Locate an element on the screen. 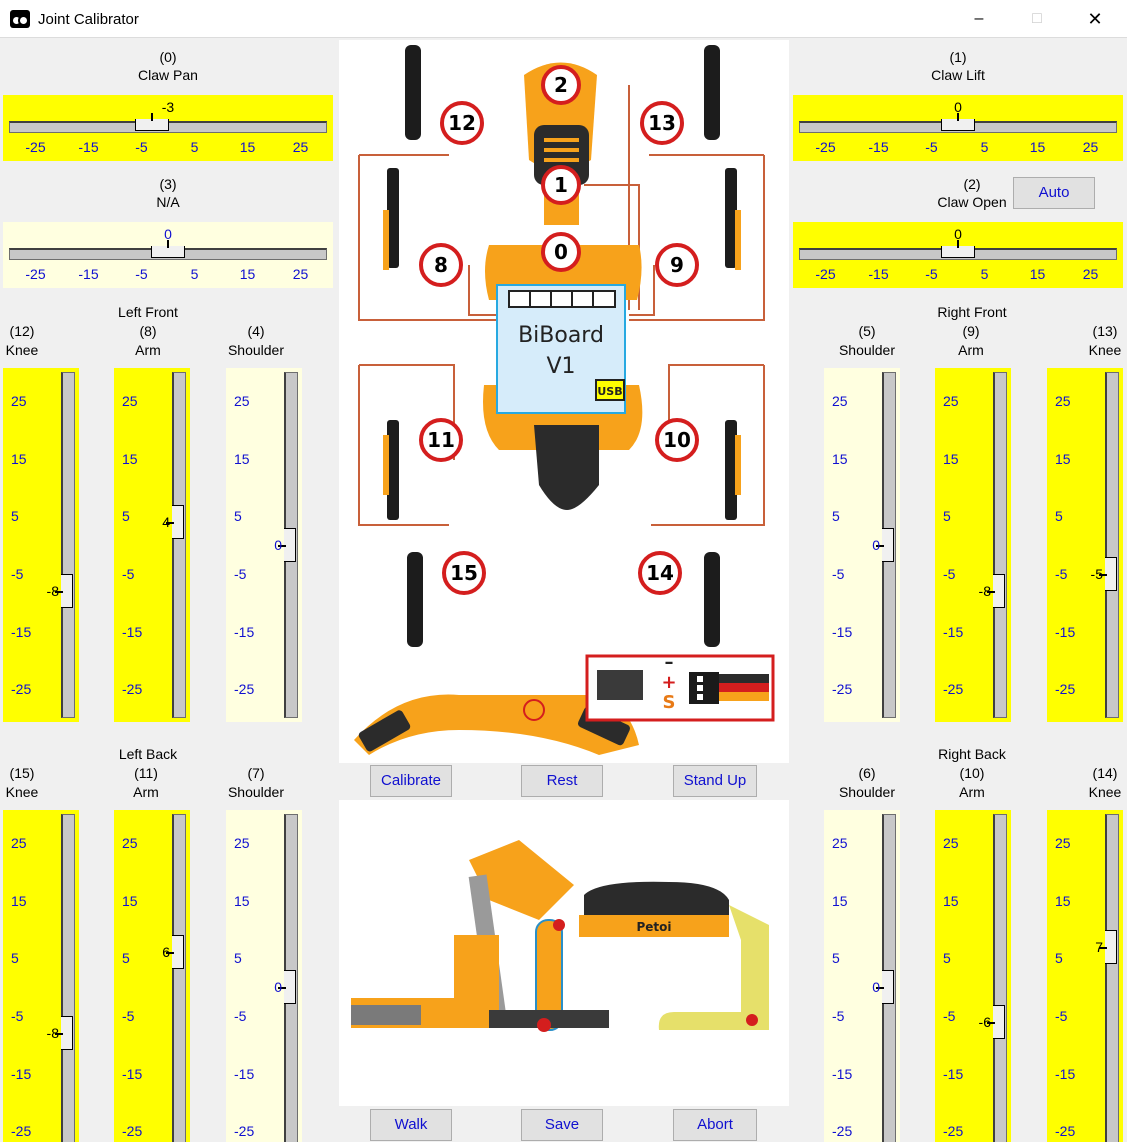 Image resolution: width=1127 pixels, height=1142 pixels. auto-button: Auto is located at coordinates (1054, 193).